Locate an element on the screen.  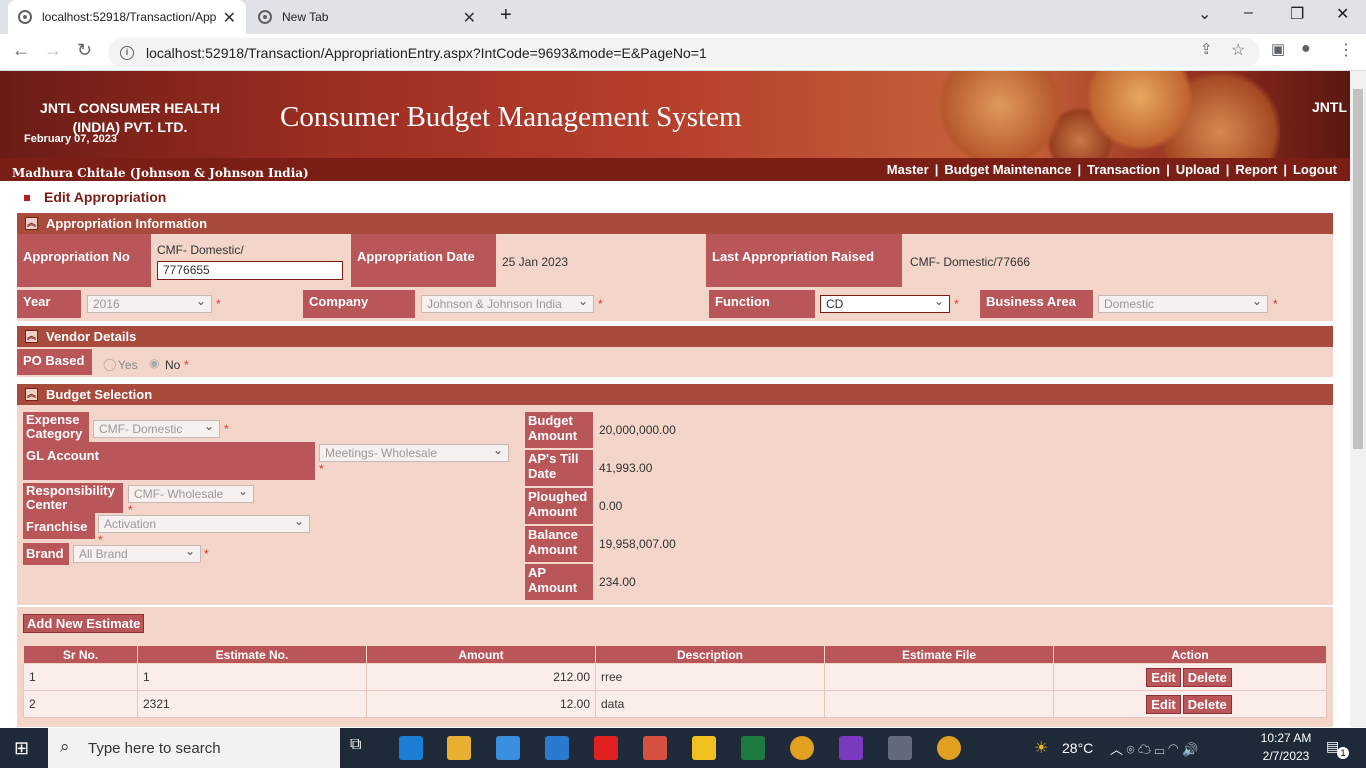
chevron-down-icon: ⌄ is located at coordinates (1204, 14).